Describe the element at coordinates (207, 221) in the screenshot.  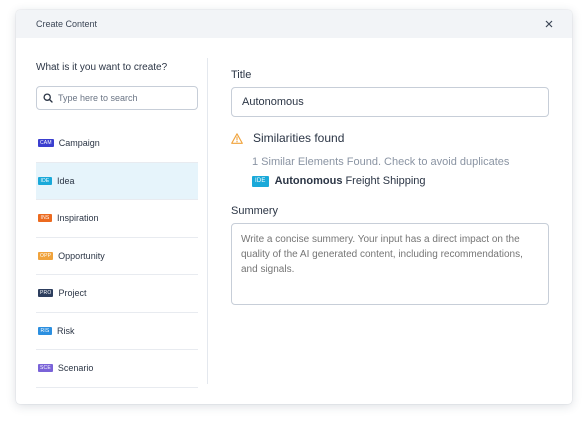
I see `column-divider` at that location.